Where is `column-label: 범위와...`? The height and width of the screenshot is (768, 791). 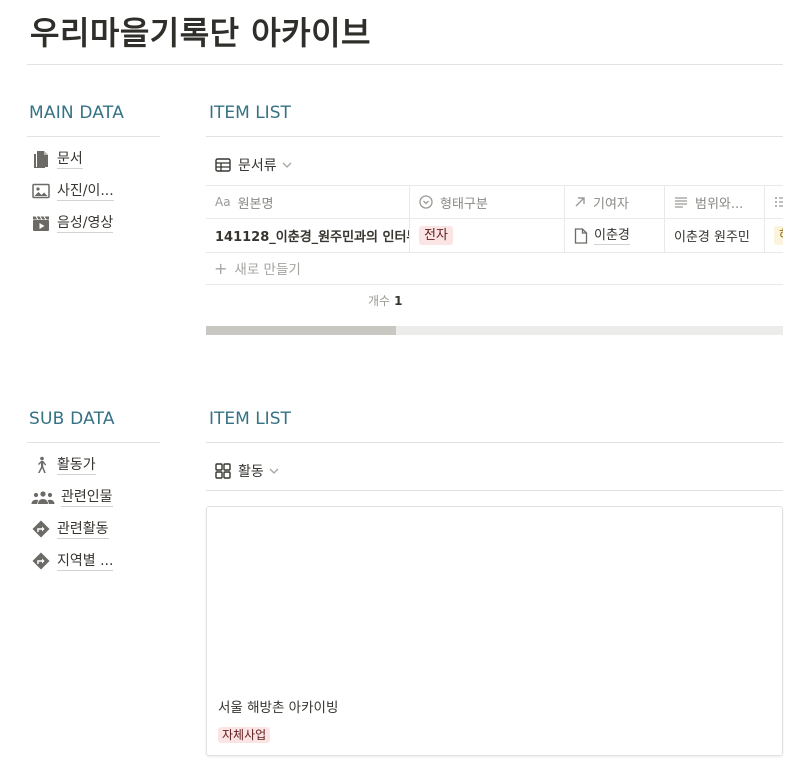
column-label: 범위와... is located at coordinates (719, 204).